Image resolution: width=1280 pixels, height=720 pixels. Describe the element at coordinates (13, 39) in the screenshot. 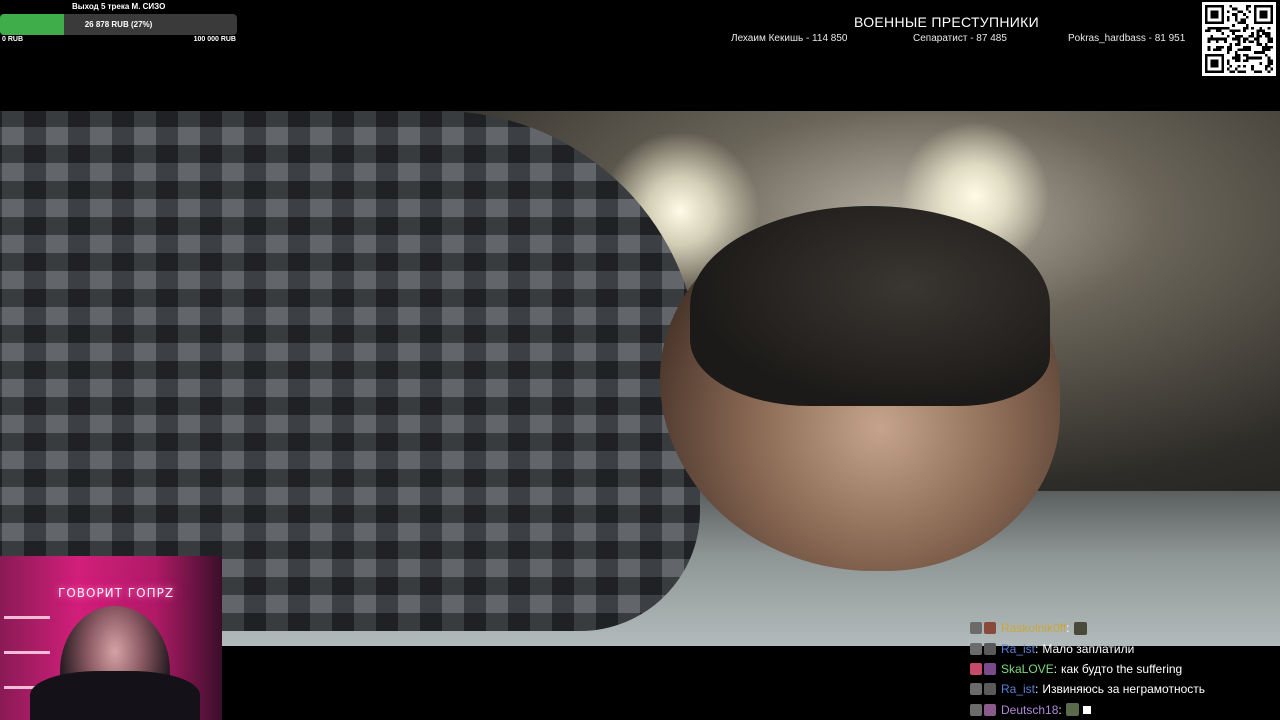

I see `goal-min-label: 0 RUB` at that location.